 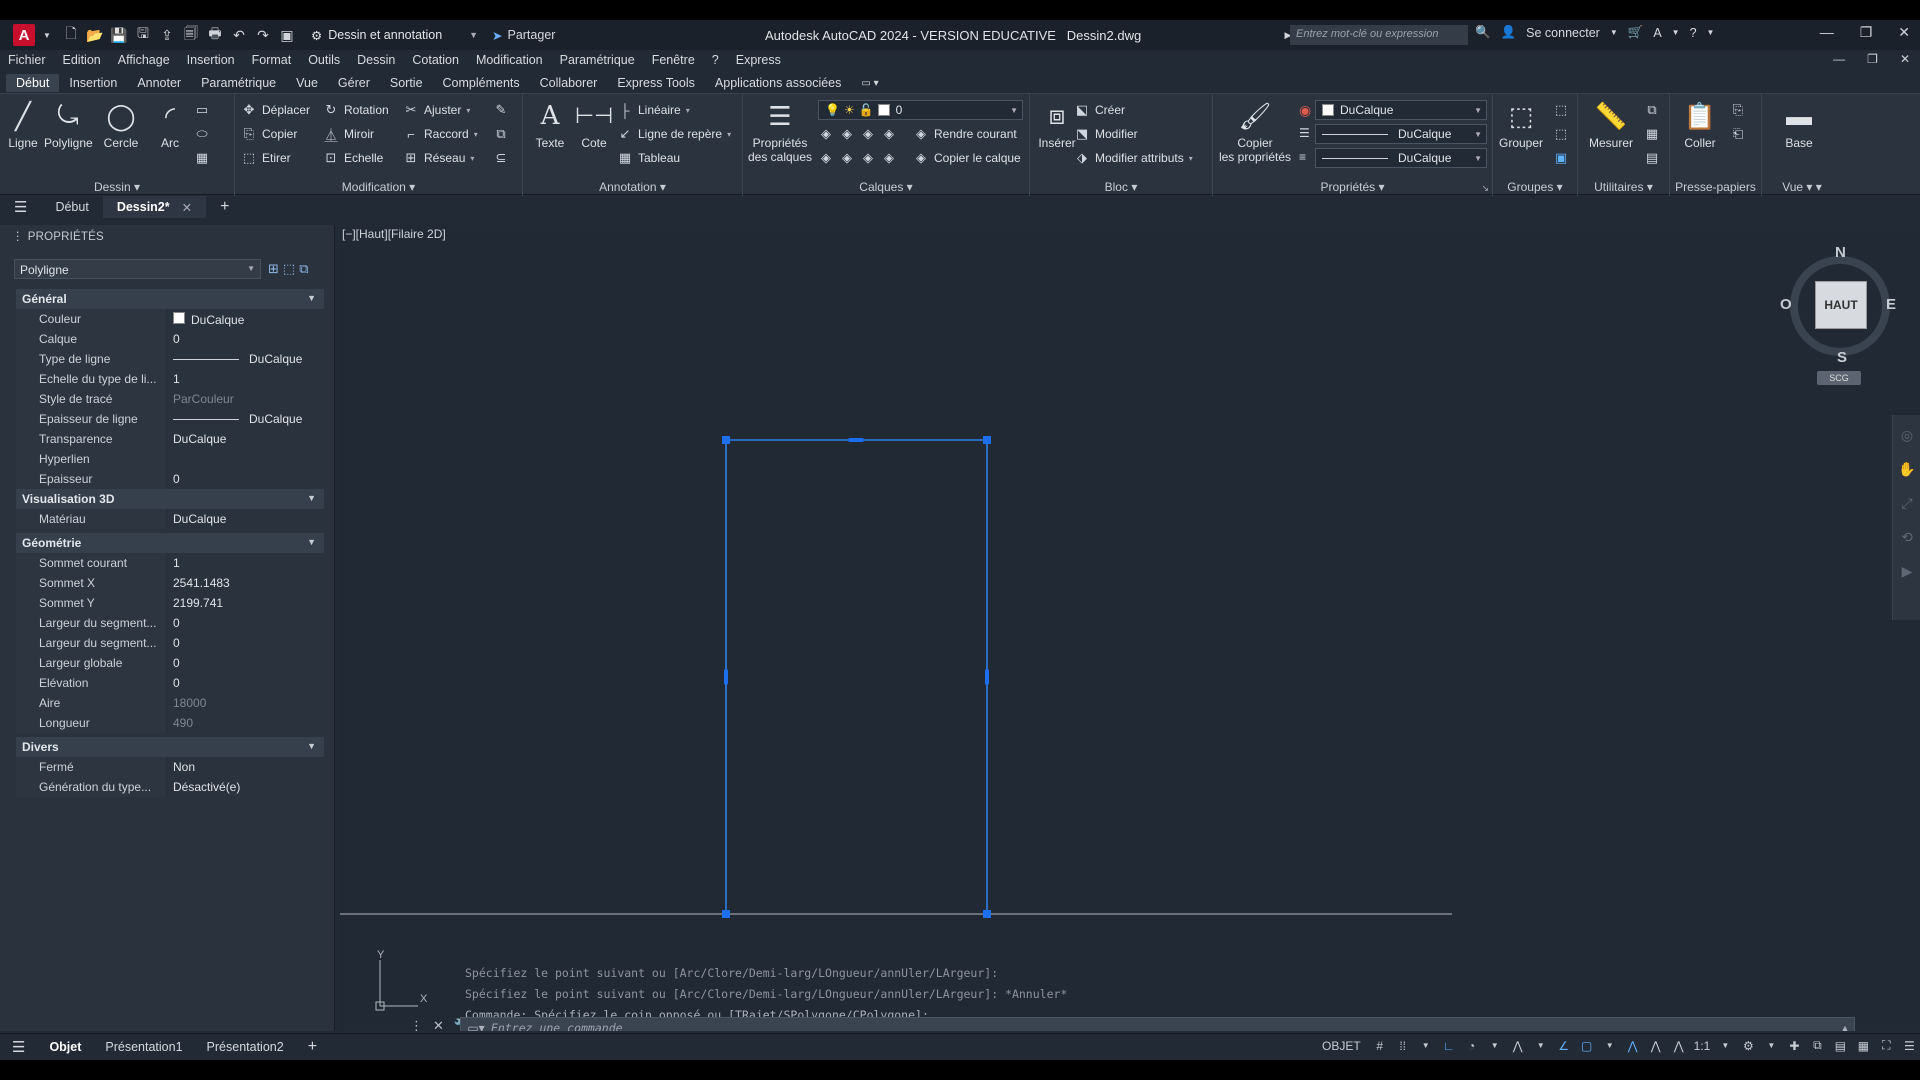 What do you see at coordinates (889, 158) in the screenshot?
I see `layer-unlock-icon: ◈` at bounding box center [889, 158].